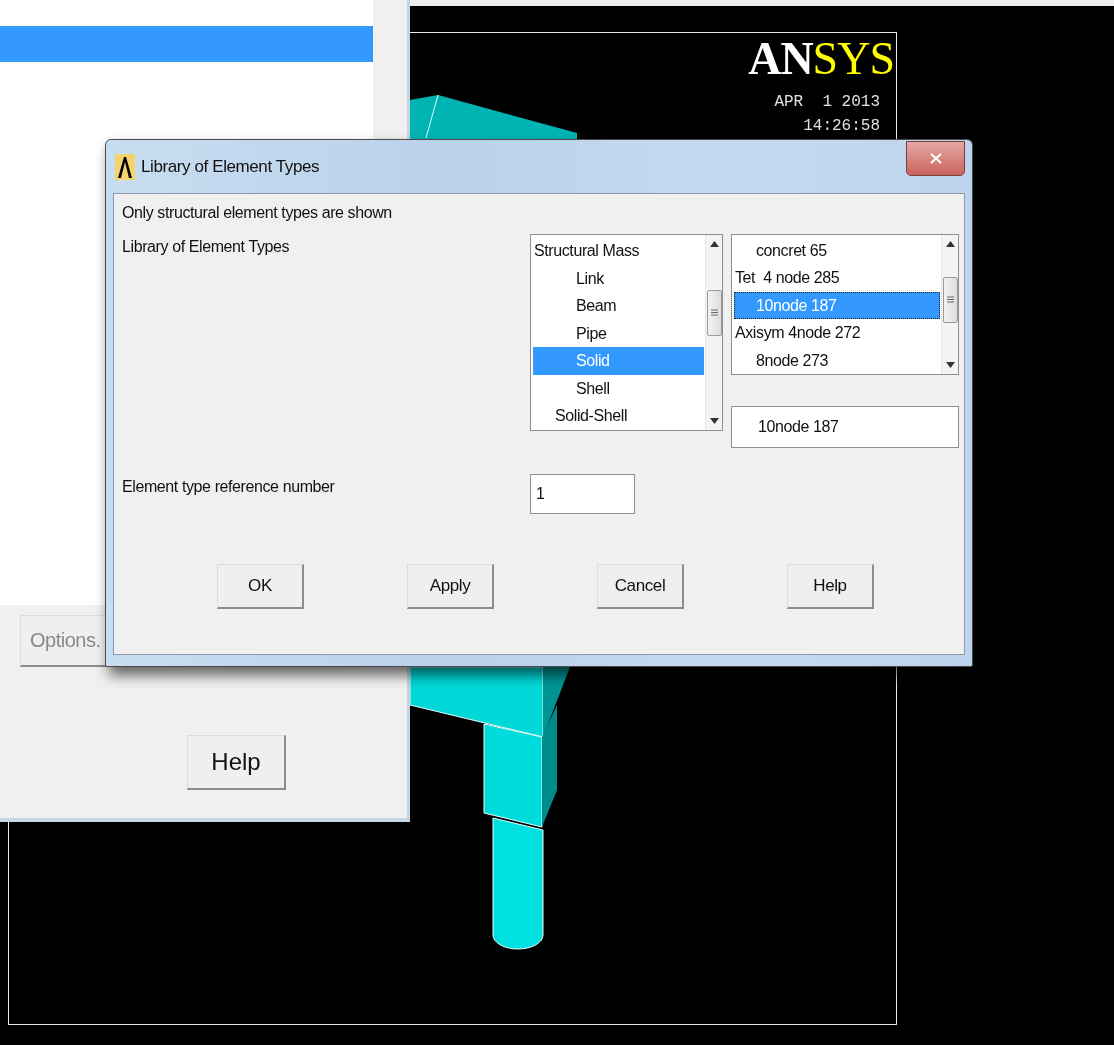 The height and width of the screenshot is (1045, 1114). I want to click on list-item: Axisym 4node 272, so click(837, 333).